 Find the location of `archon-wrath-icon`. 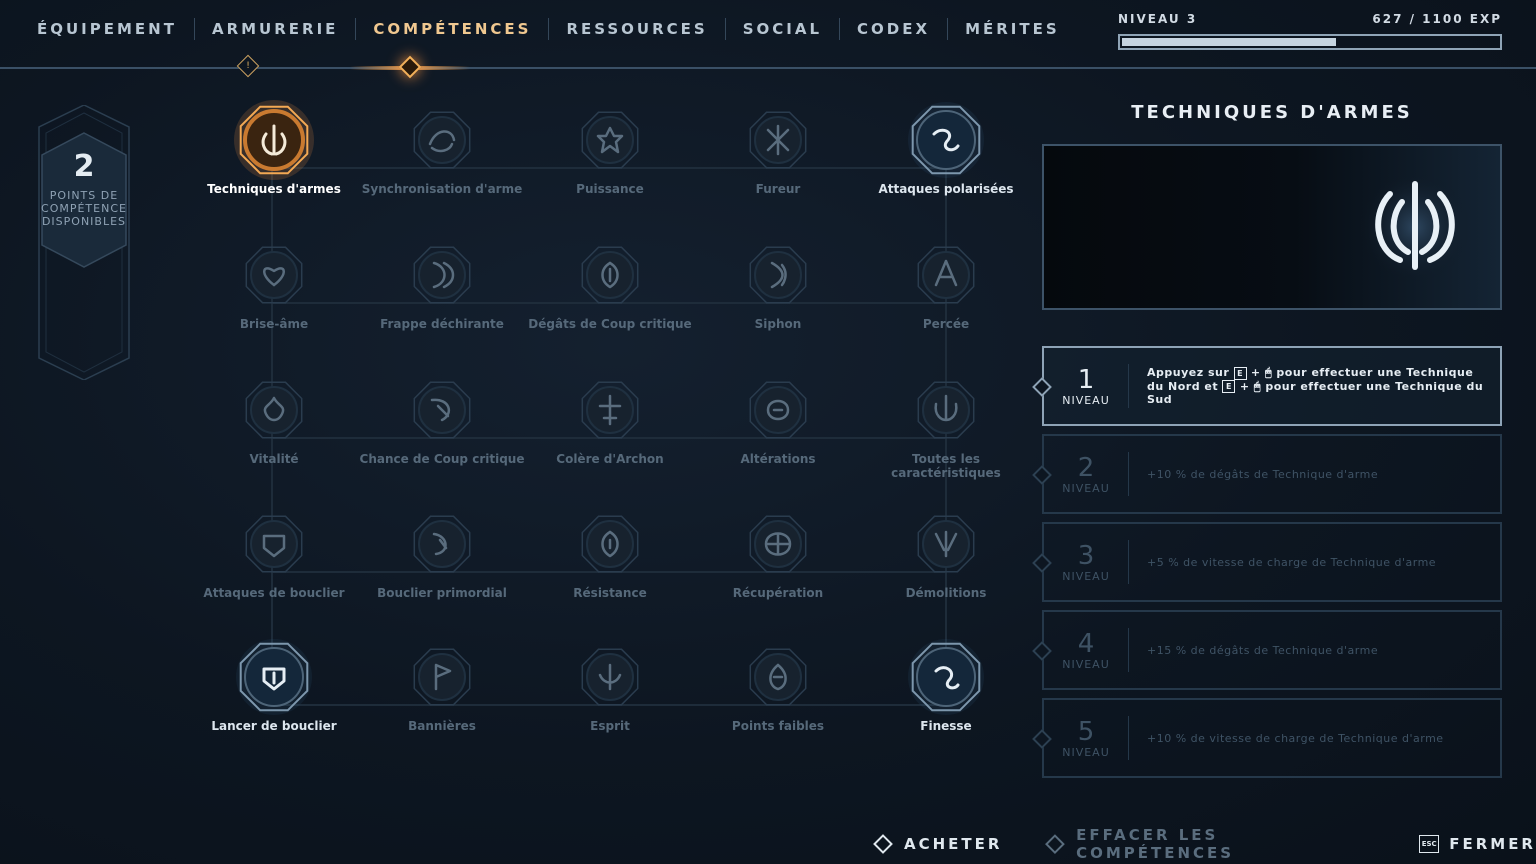

archon-wrath-icon is located at coordinates (610, 410).